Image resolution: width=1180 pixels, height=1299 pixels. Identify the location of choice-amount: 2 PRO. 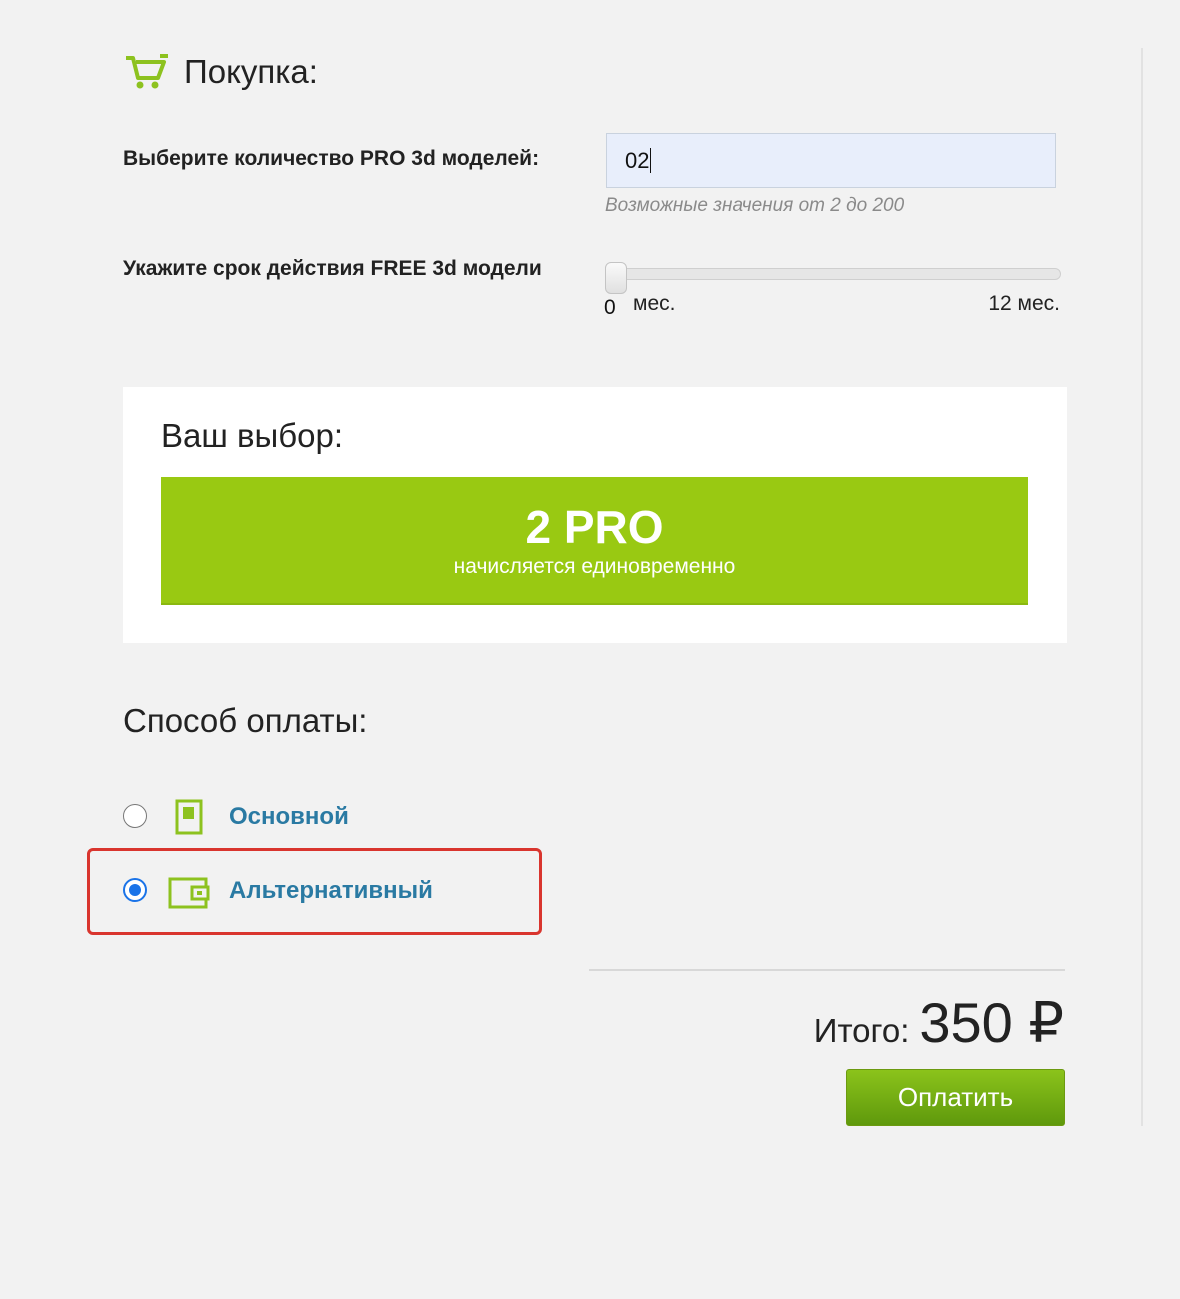
(594, 527).